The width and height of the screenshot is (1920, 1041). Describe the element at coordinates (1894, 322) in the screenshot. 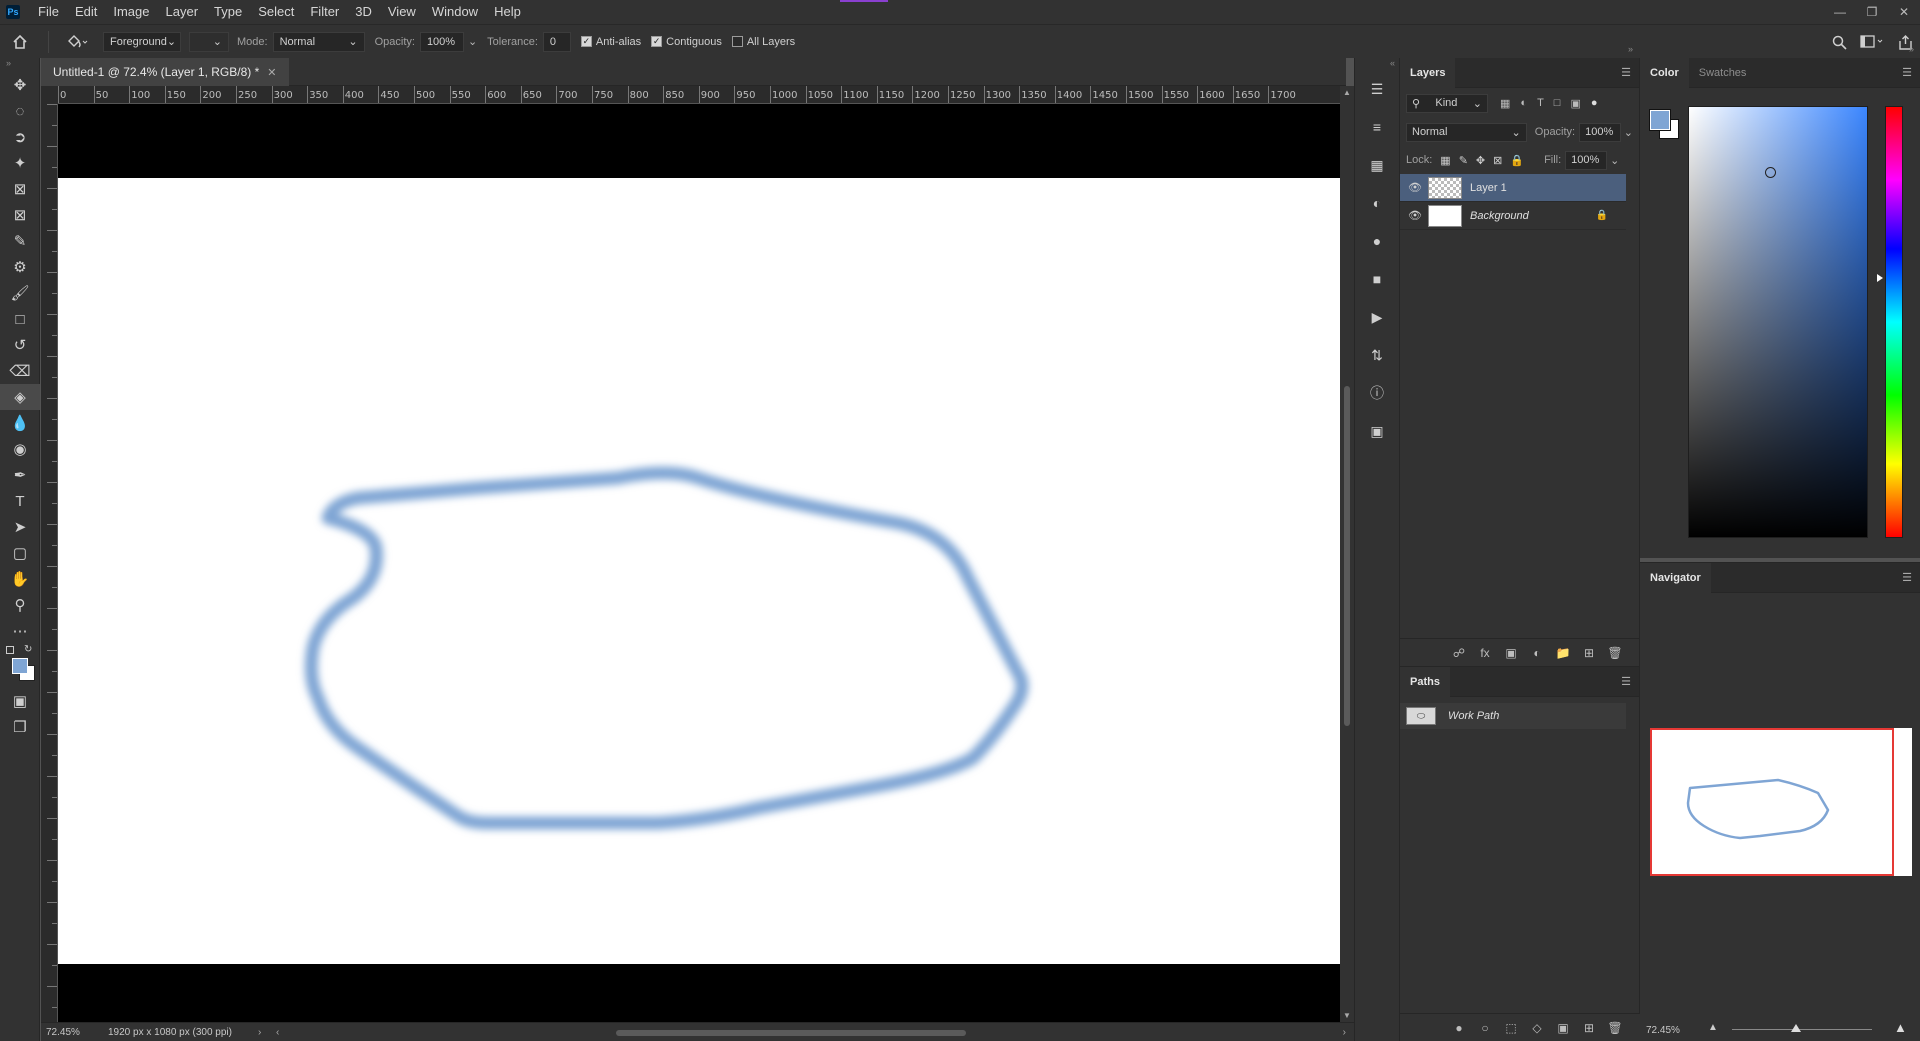

I see `hue-slider` at that location.